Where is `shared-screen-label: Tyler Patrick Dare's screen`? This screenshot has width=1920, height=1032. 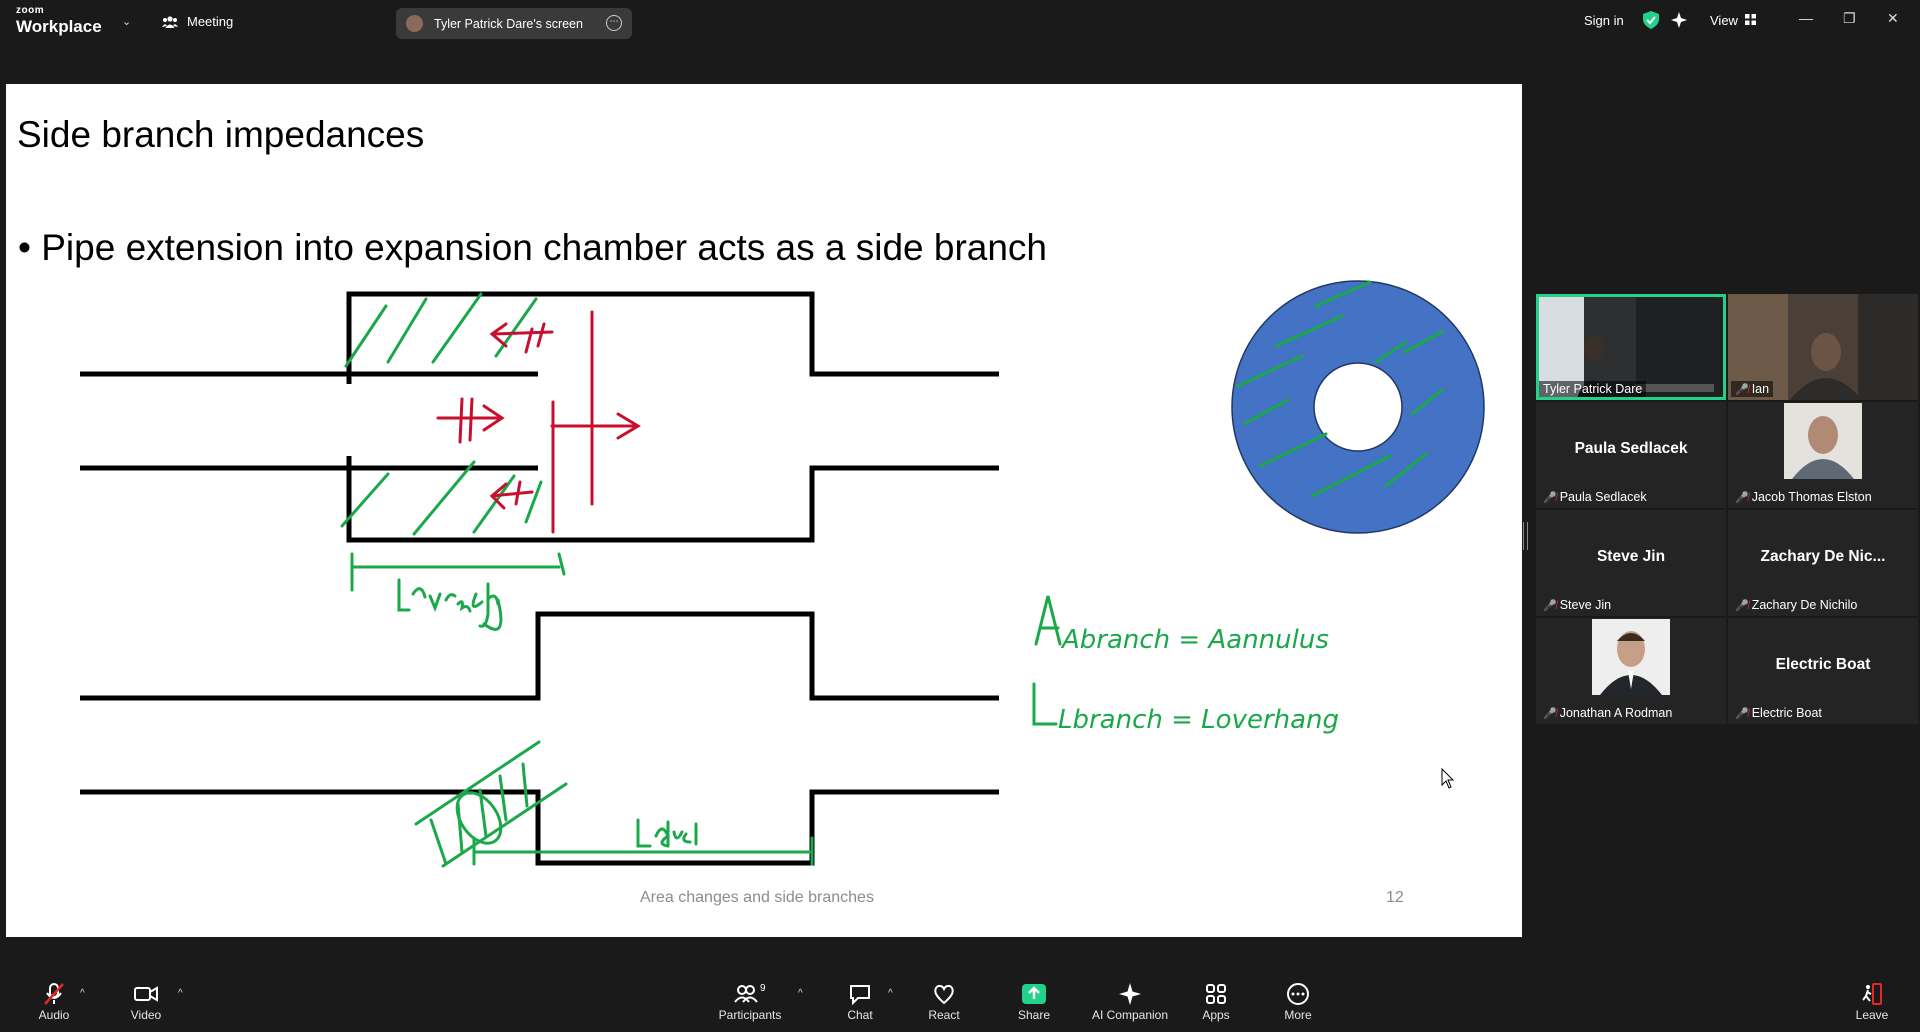 shared-screen-label: Tyler Patrick Dare's screen is located at coordinates (508, 23).